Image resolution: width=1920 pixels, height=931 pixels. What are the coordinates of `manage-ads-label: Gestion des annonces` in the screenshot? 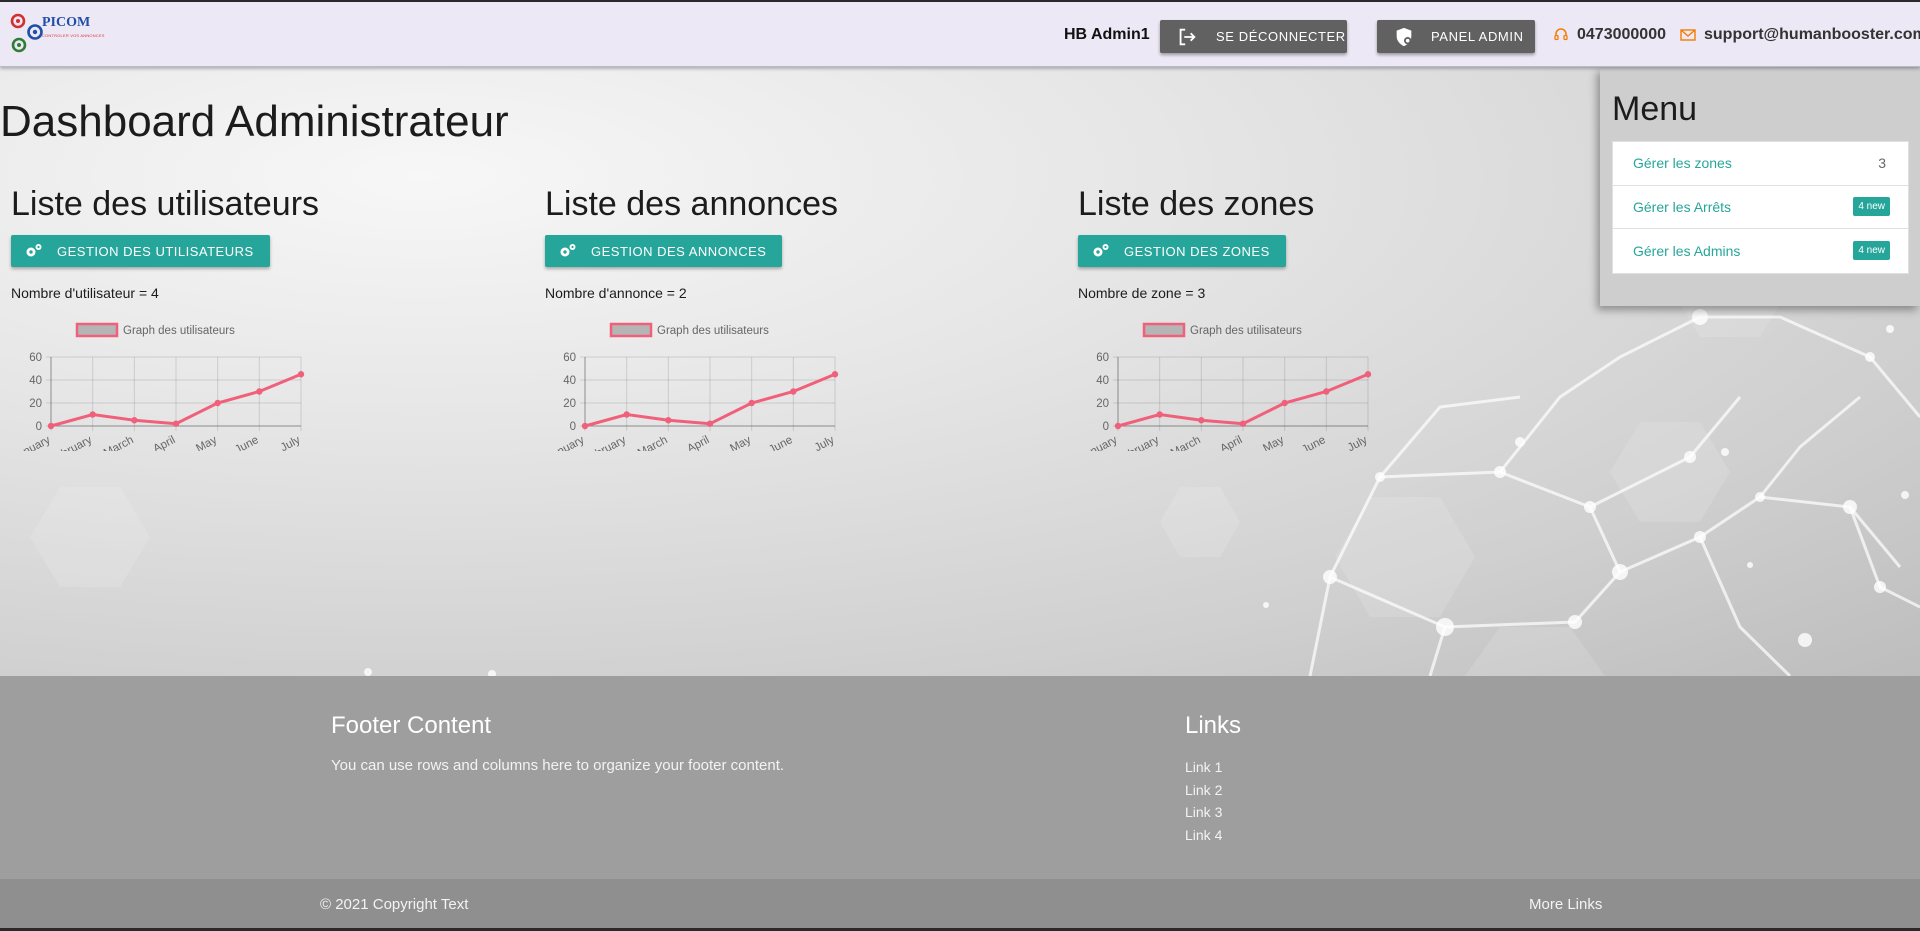 It's located at (679, 251).